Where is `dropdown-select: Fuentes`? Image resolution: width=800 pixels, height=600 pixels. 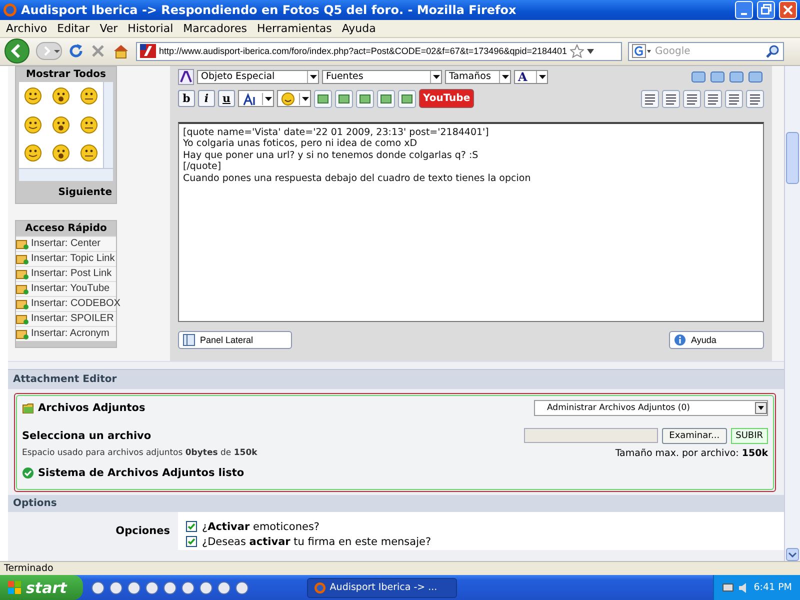
dropdown-select: Fuentes is located at coordinates (382, 77).